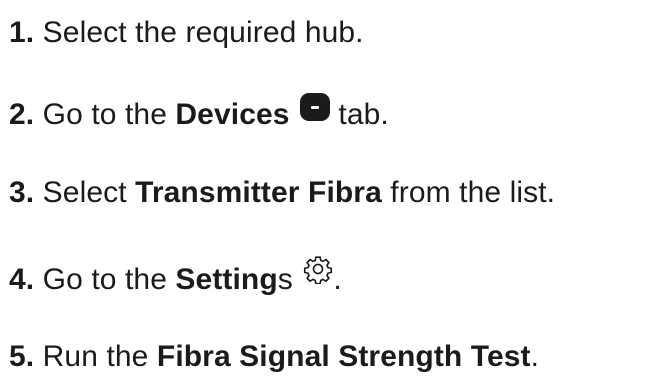 The height and width of the screenshot is (391, 651). What do you see at coordinates (22, 356) in the screenshot?
I see `step-number: 5.` at bounding box center [22, 356].